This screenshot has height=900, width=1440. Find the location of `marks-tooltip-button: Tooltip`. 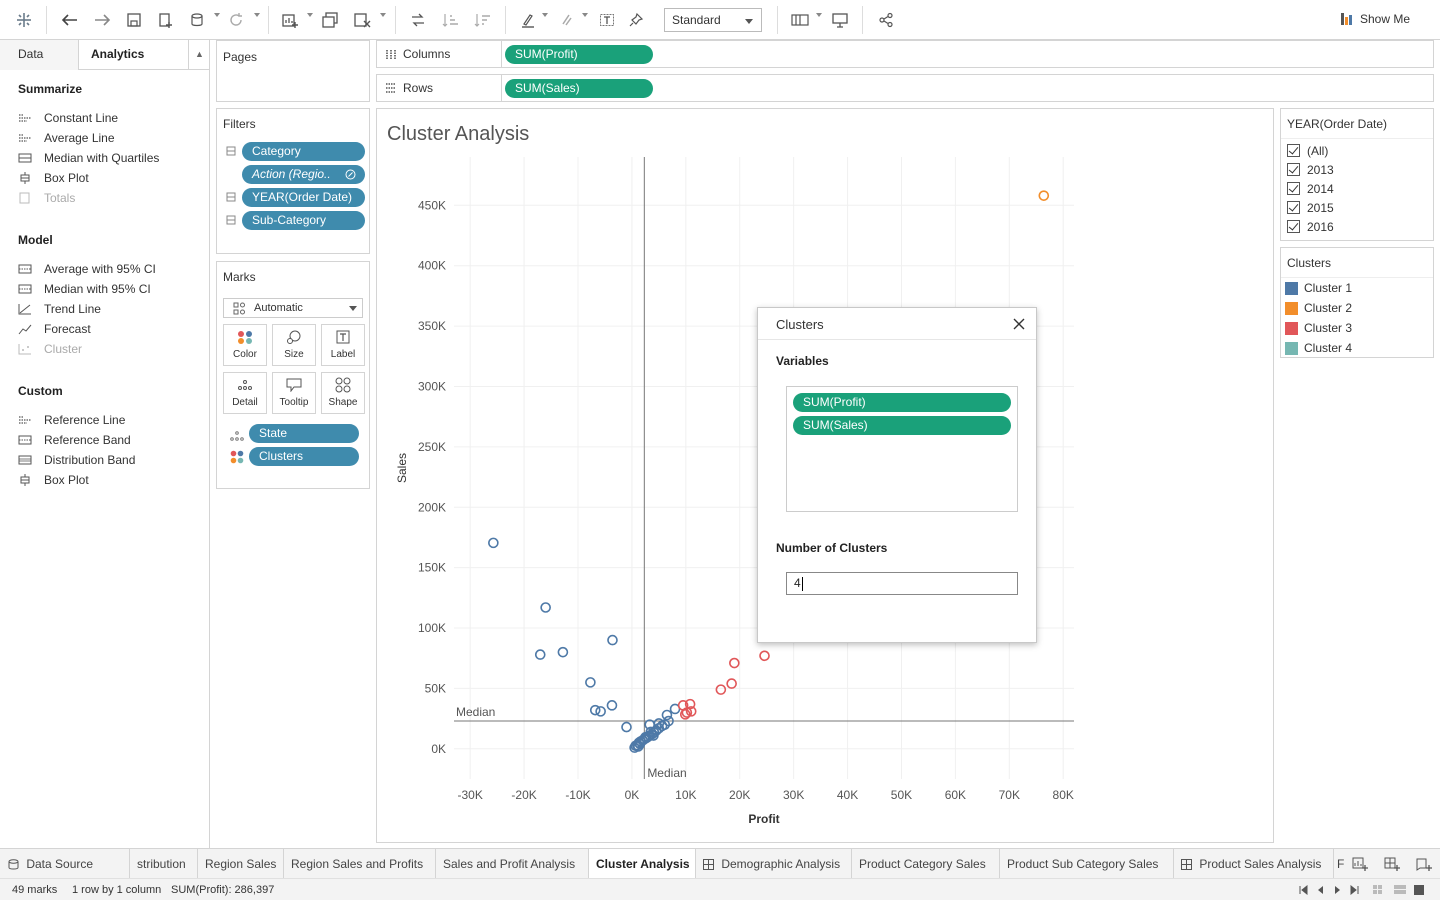

marks-tooltip-button: Tooltip is located at coordinates (294, 393).